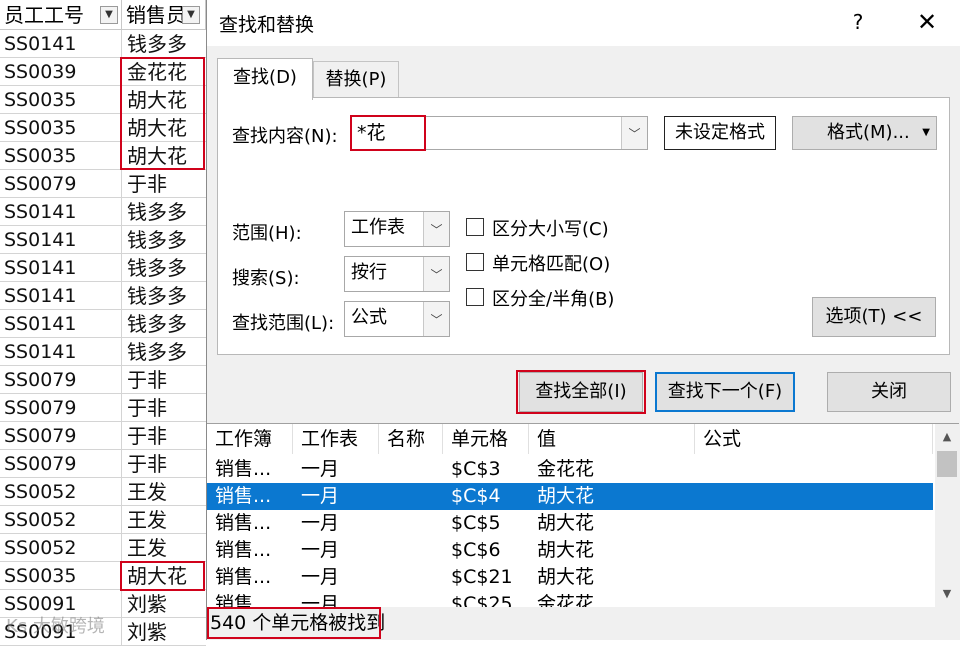 This screenshot has width=960, height=646. What do you see at coordinates (570, 523) in the screenshot?
I see `result-row: 销售... 一月 $C$5 胡大花` at bounding box center [570, 523].